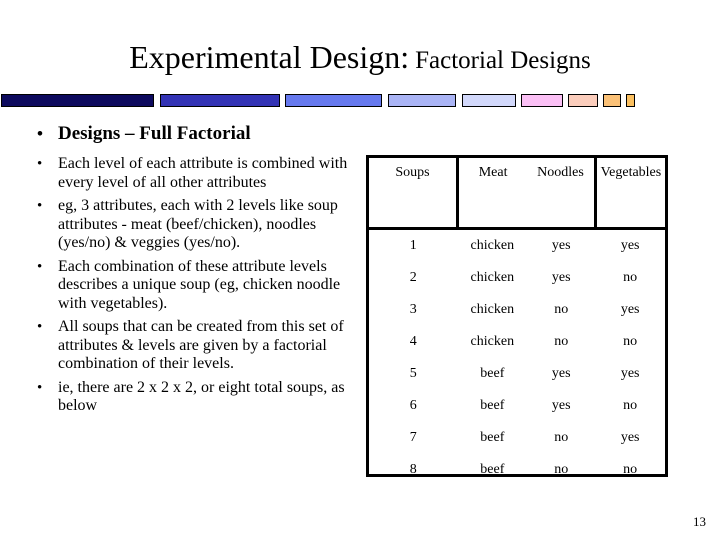 The width and height of the screenshot is (720, 540). What do you see at coordinates (413, 373) in the screenshot?
I see `table-cell-soups: 5` at bounding box center [413, 373].